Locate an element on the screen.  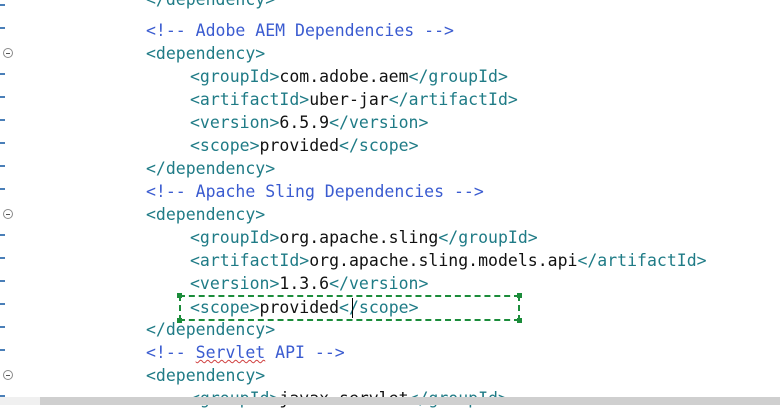
selected-line-highlight is located at coordinates (349, 308).